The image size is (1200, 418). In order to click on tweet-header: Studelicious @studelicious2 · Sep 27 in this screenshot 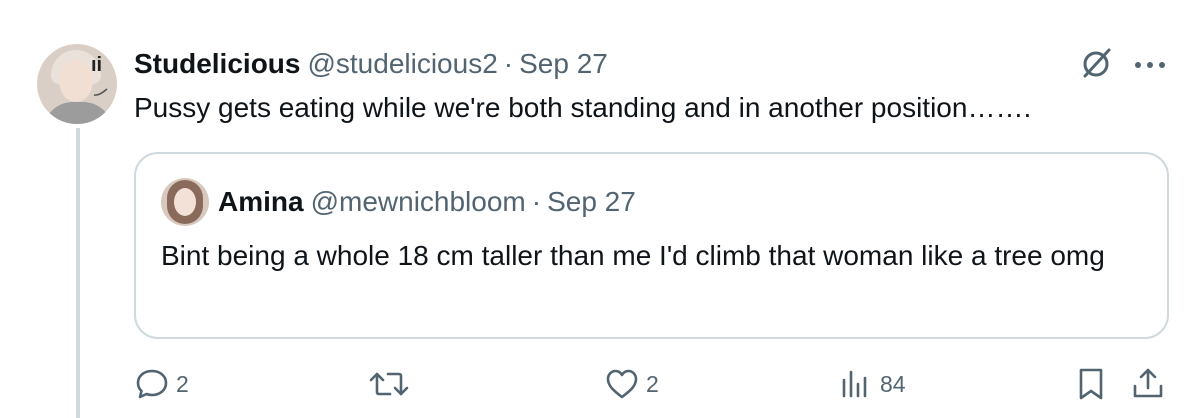, I will do `click(371, 64)`.